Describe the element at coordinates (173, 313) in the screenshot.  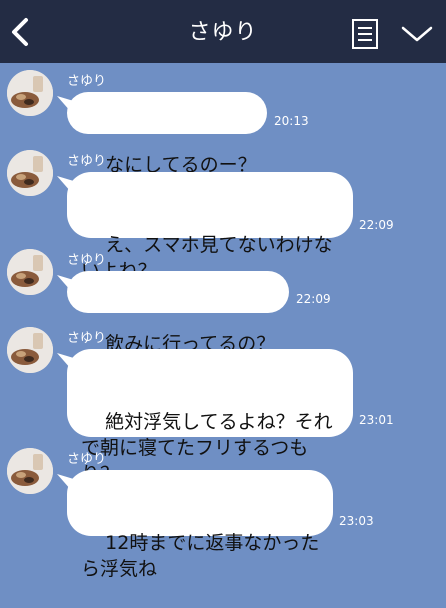
I see `message-bubble: 飲みに行ってるの？` at that location.